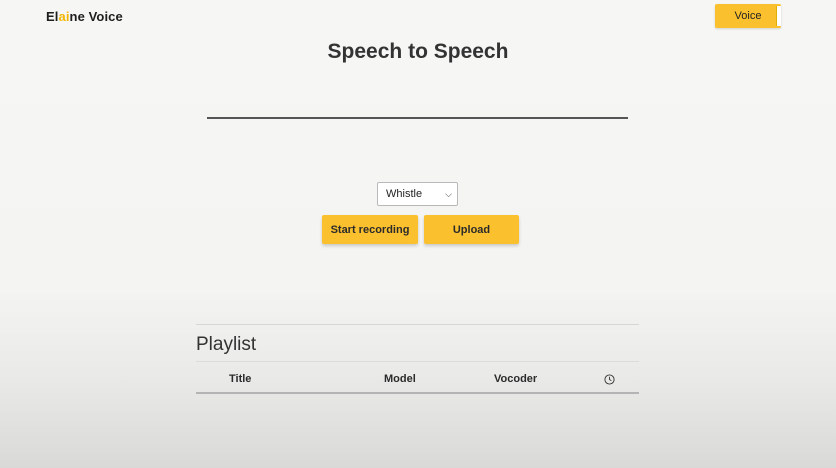 The width and height of the screenshot is (836, 468). What do you see at coordinates (471, 229) in the screenshot?
I see `upload-button: Upload` at bounding box center [471, 229].